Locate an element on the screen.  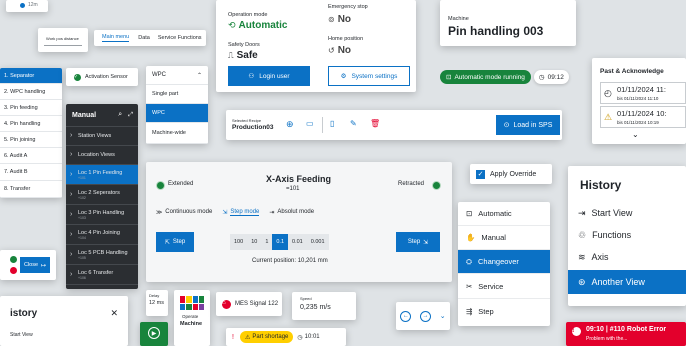
close-button: Close ↦ is located at coordinates (35, 265).